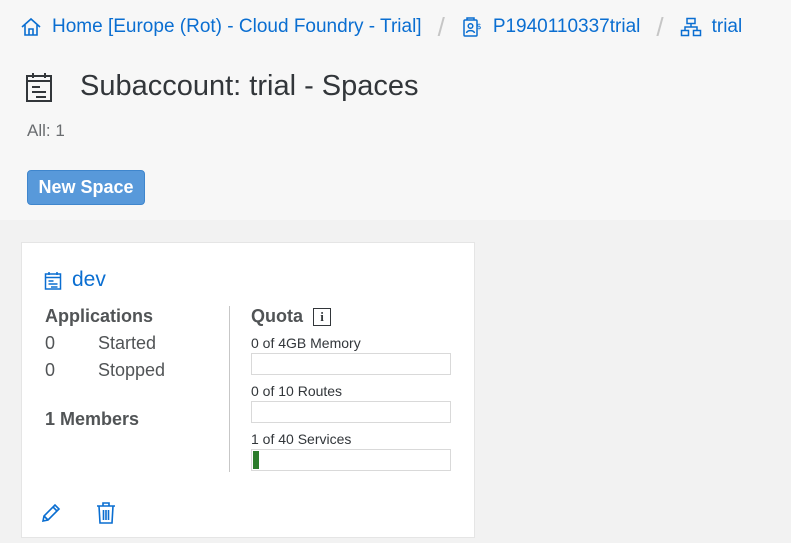 The height and width of the screenshot is (543, 791). Describe the element at coordinates (351, 460) in the screenshot. I see `services-quota-bar` at that location.